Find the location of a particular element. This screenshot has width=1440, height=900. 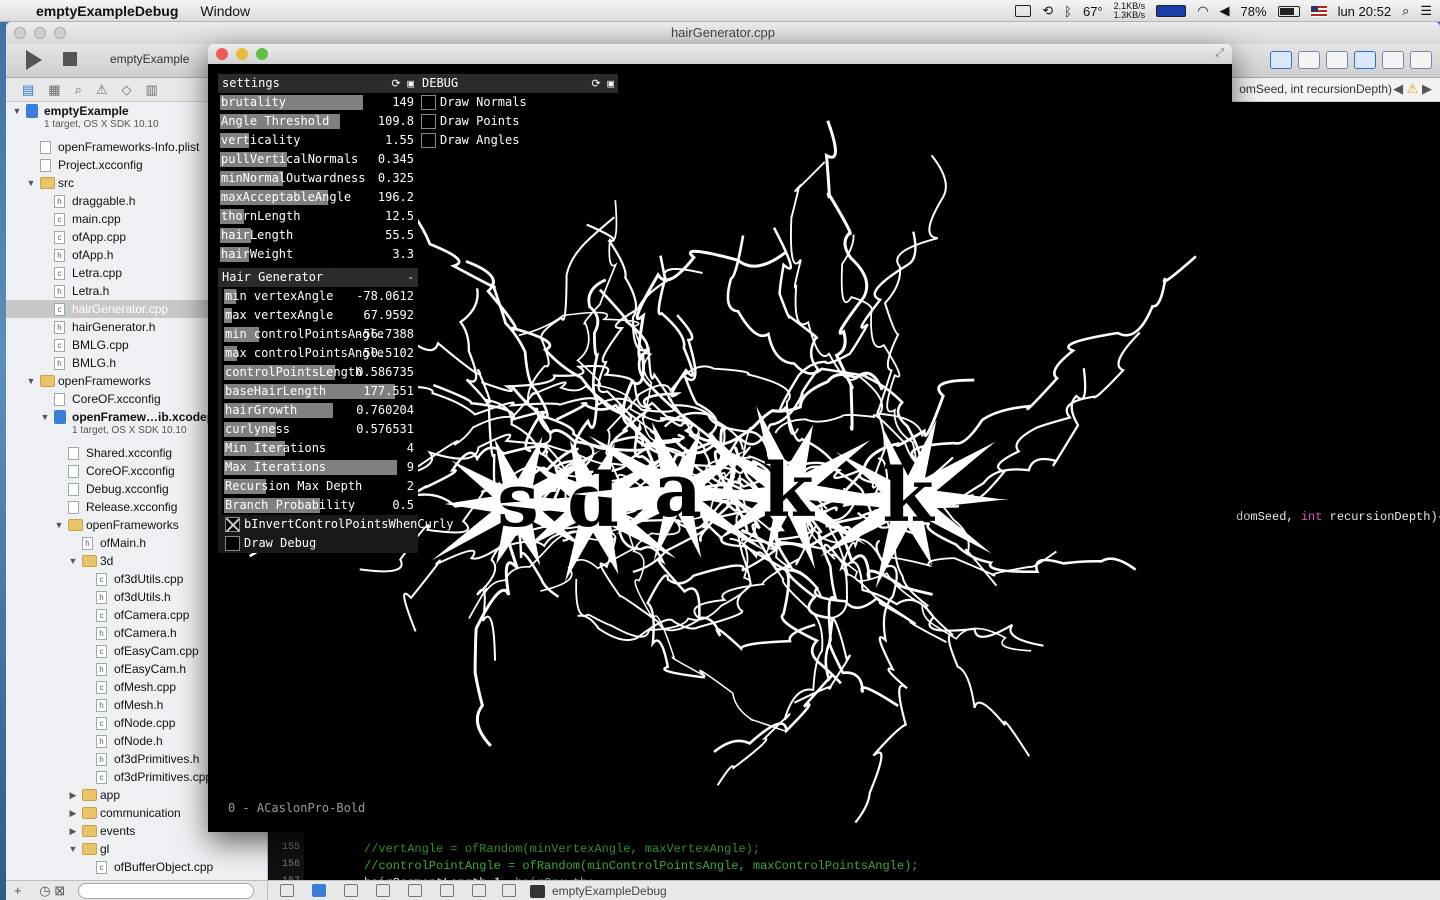

source-control-icon: ⊠ is located at coordinates (59, 890).